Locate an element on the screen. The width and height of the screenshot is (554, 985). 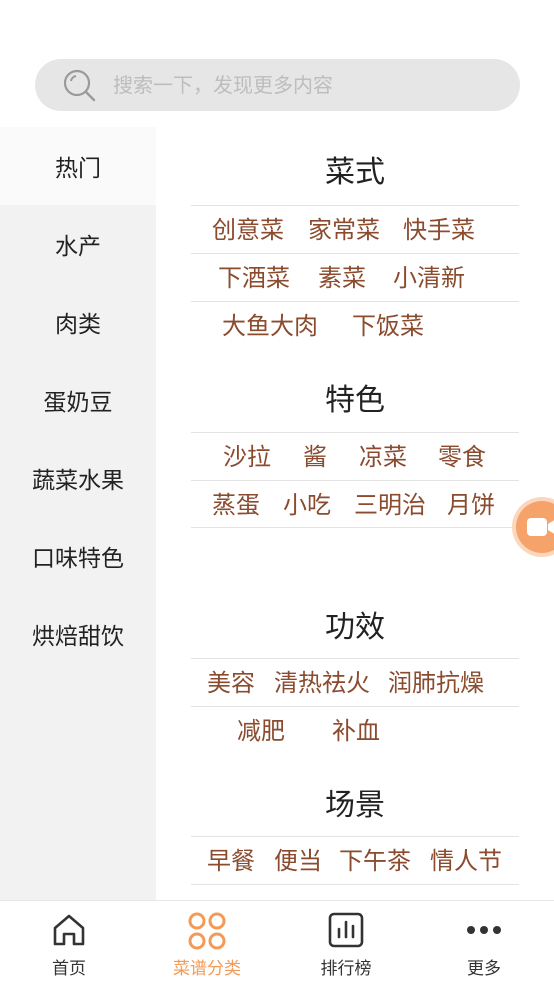
sidebar-item-meat: 肉类 is located at coordinates (78, 322).